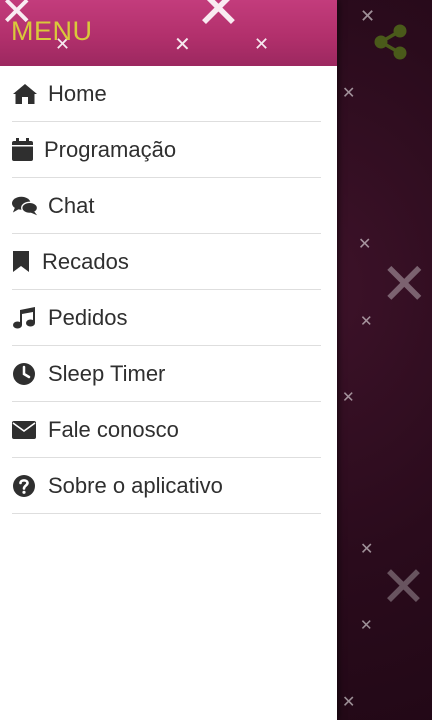 This screenshot has width=432, height=720. Describe the element at coordinates (88, 317) in the screenshot. I see `menu-item-label: Pedidos` at that location.